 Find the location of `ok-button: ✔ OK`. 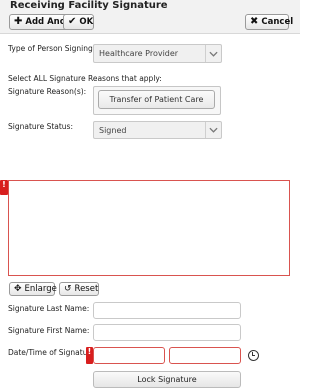

ok-button: ✔ OK is located at coordinates (78, 22).